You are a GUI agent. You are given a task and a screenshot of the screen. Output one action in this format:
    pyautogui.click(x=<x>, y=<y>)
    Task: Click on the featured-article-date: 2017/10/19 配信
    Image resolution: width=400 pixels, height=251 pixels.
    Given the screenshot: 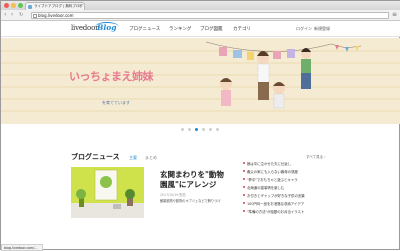 What is the action you would take?
    pyautogui.click(x=173, y=195)
    